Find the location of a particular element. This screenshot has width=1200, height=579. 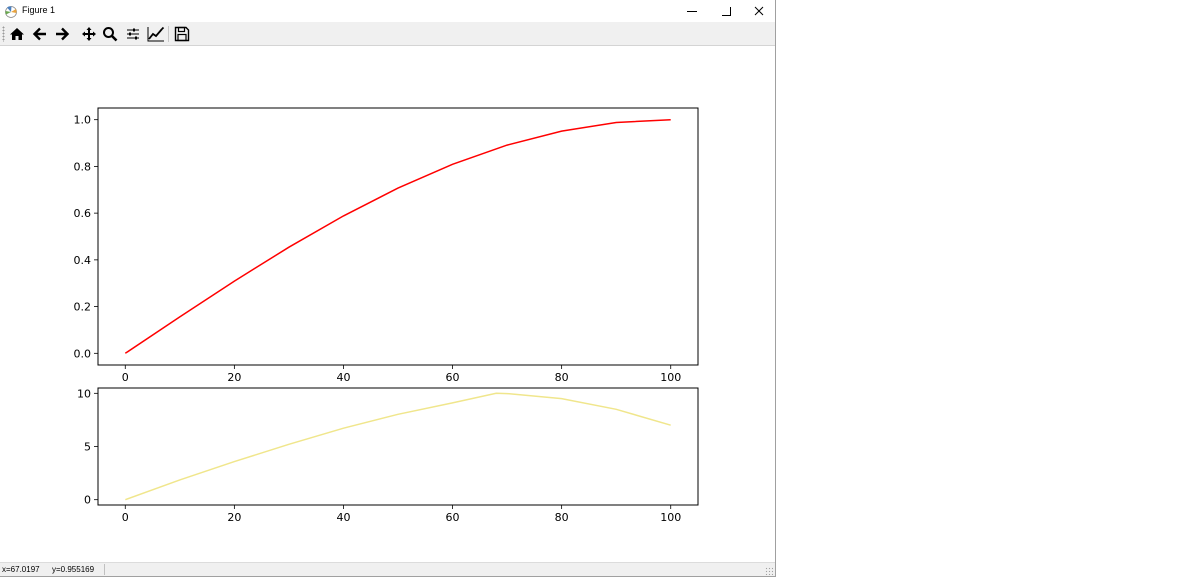

toolbar-grip is located at coordinates (3, 34).